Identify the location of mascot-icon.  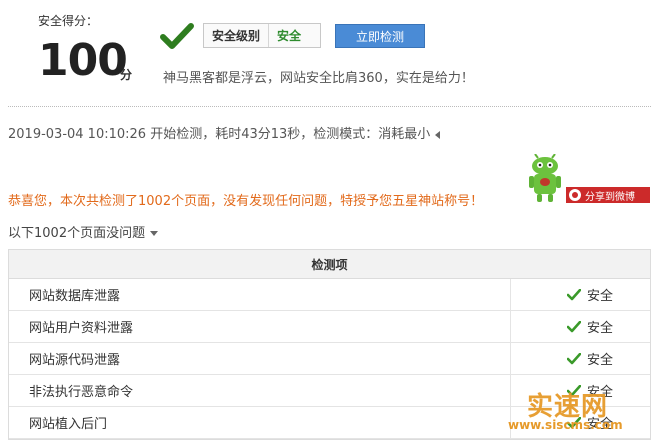
(545, 178).